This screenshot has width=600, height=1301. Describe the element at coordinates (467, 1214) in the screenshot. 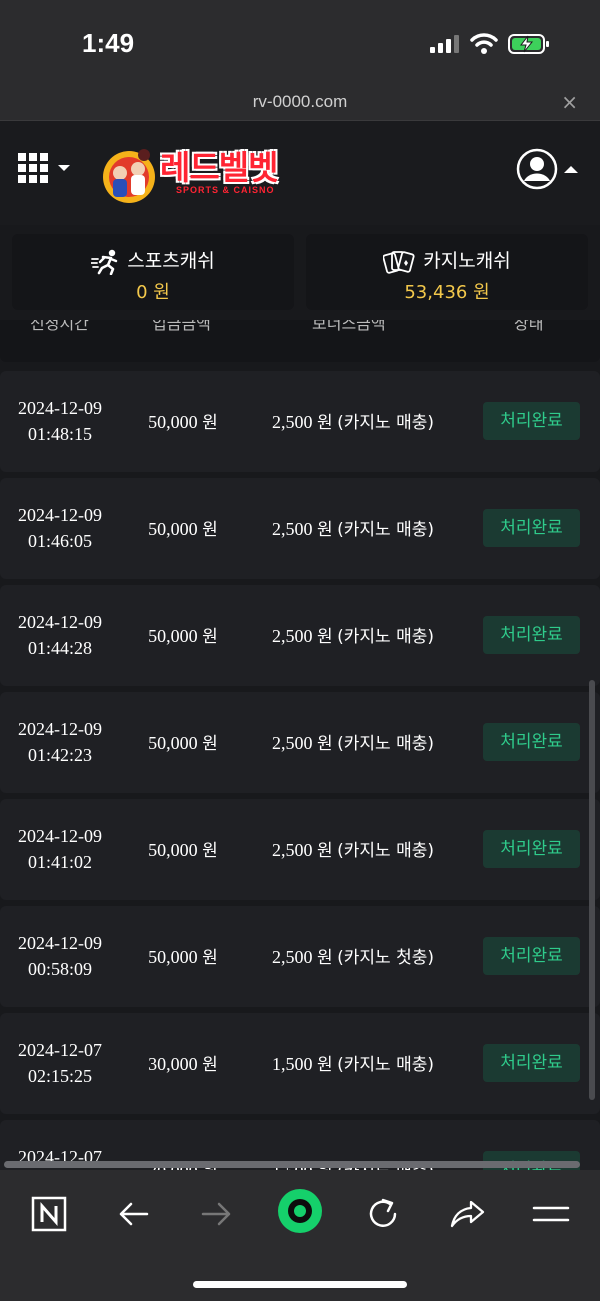

I see `share-icon` at that location.